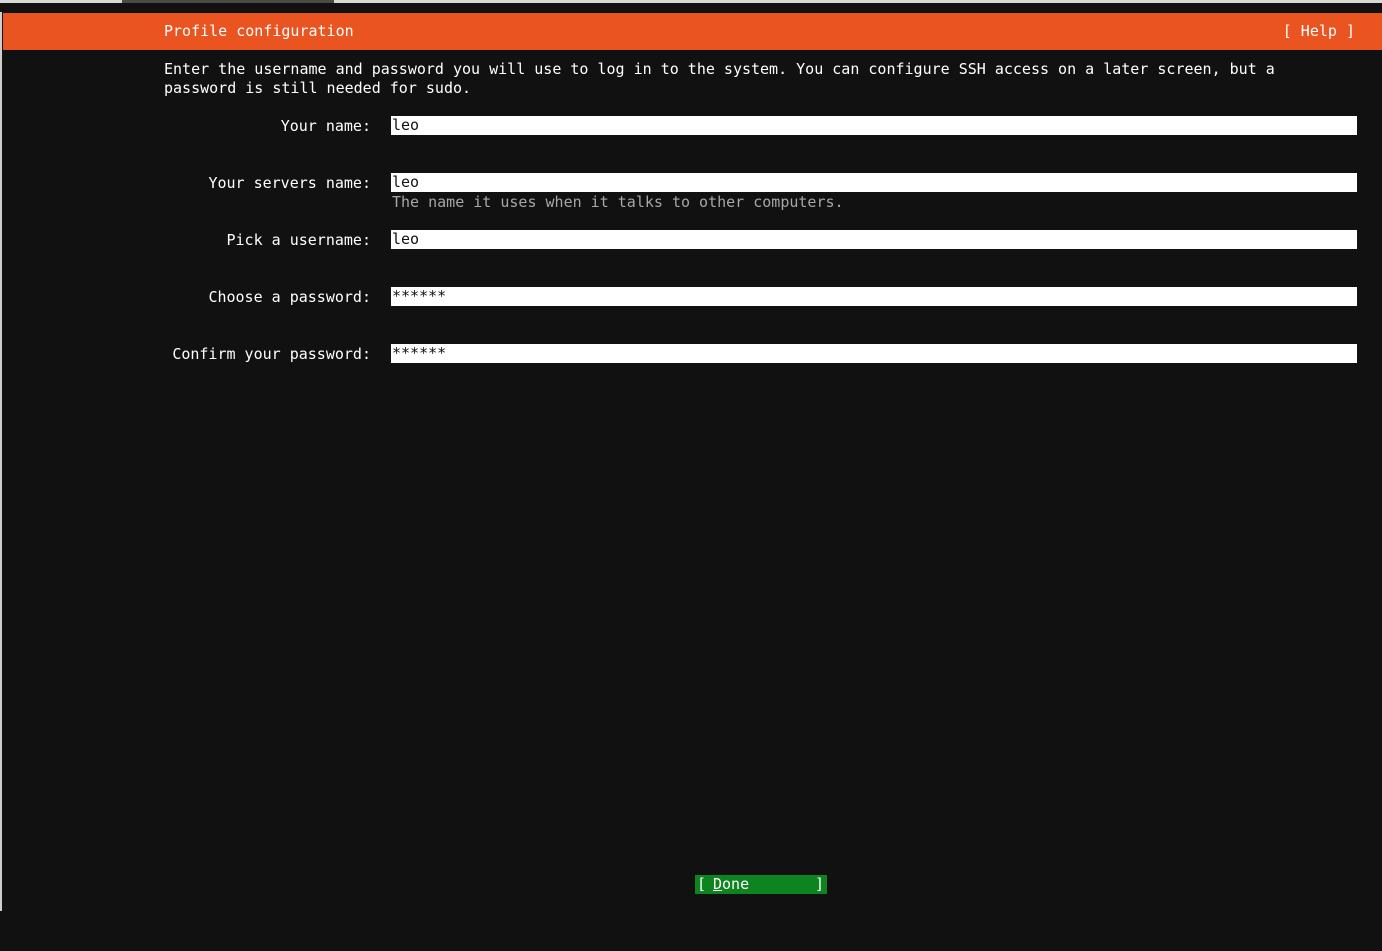 Image resolution: width=1382 pixels, height=951 pixels. Describe the element at coordinates (874, 239) in the screenshot. I see `username-input: leo` at that location.